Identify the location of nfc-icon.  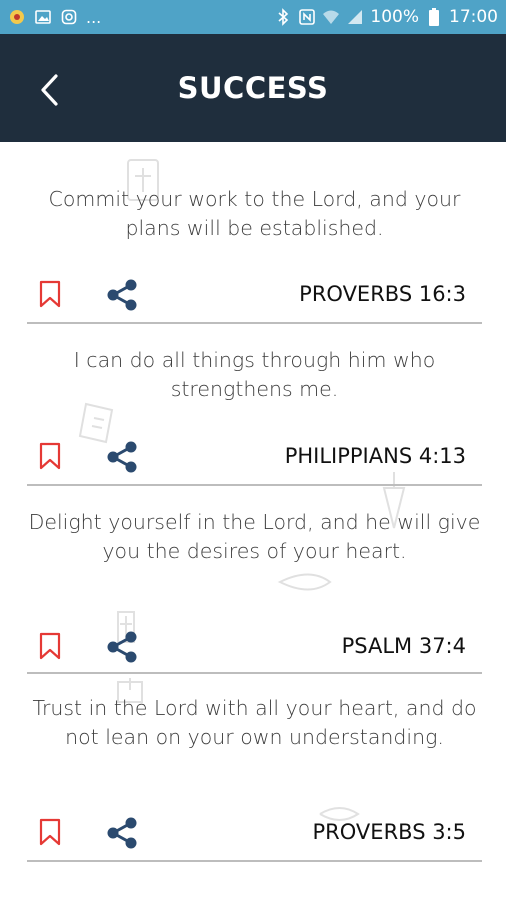
(307, 17).